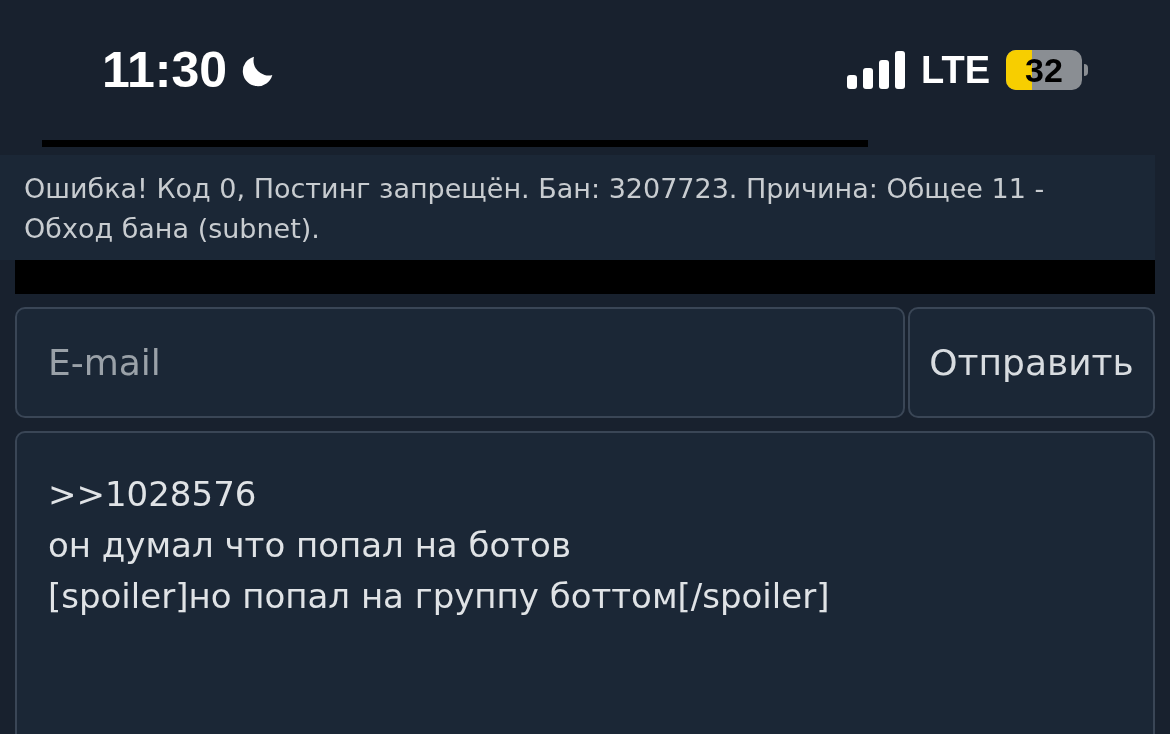 The width and height of the screenshot is (1170, 734). I want to click on network-type: LTE, so click(955, 70).